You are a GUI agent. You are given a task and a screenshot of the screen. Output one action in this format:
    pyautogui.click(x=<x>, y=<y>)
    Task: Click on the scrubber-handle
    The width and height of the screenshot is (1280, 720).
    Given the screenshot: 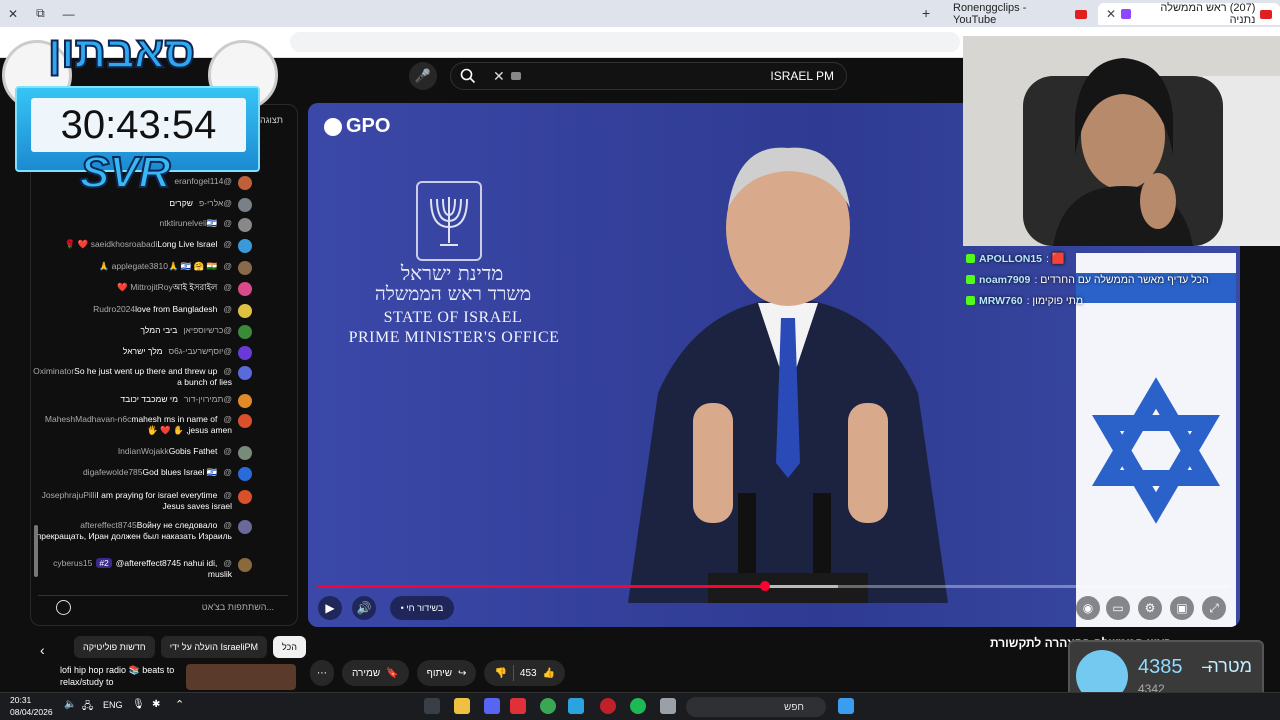 What is the action you would take?
    pyautogui.click(x=764, y=586)
    